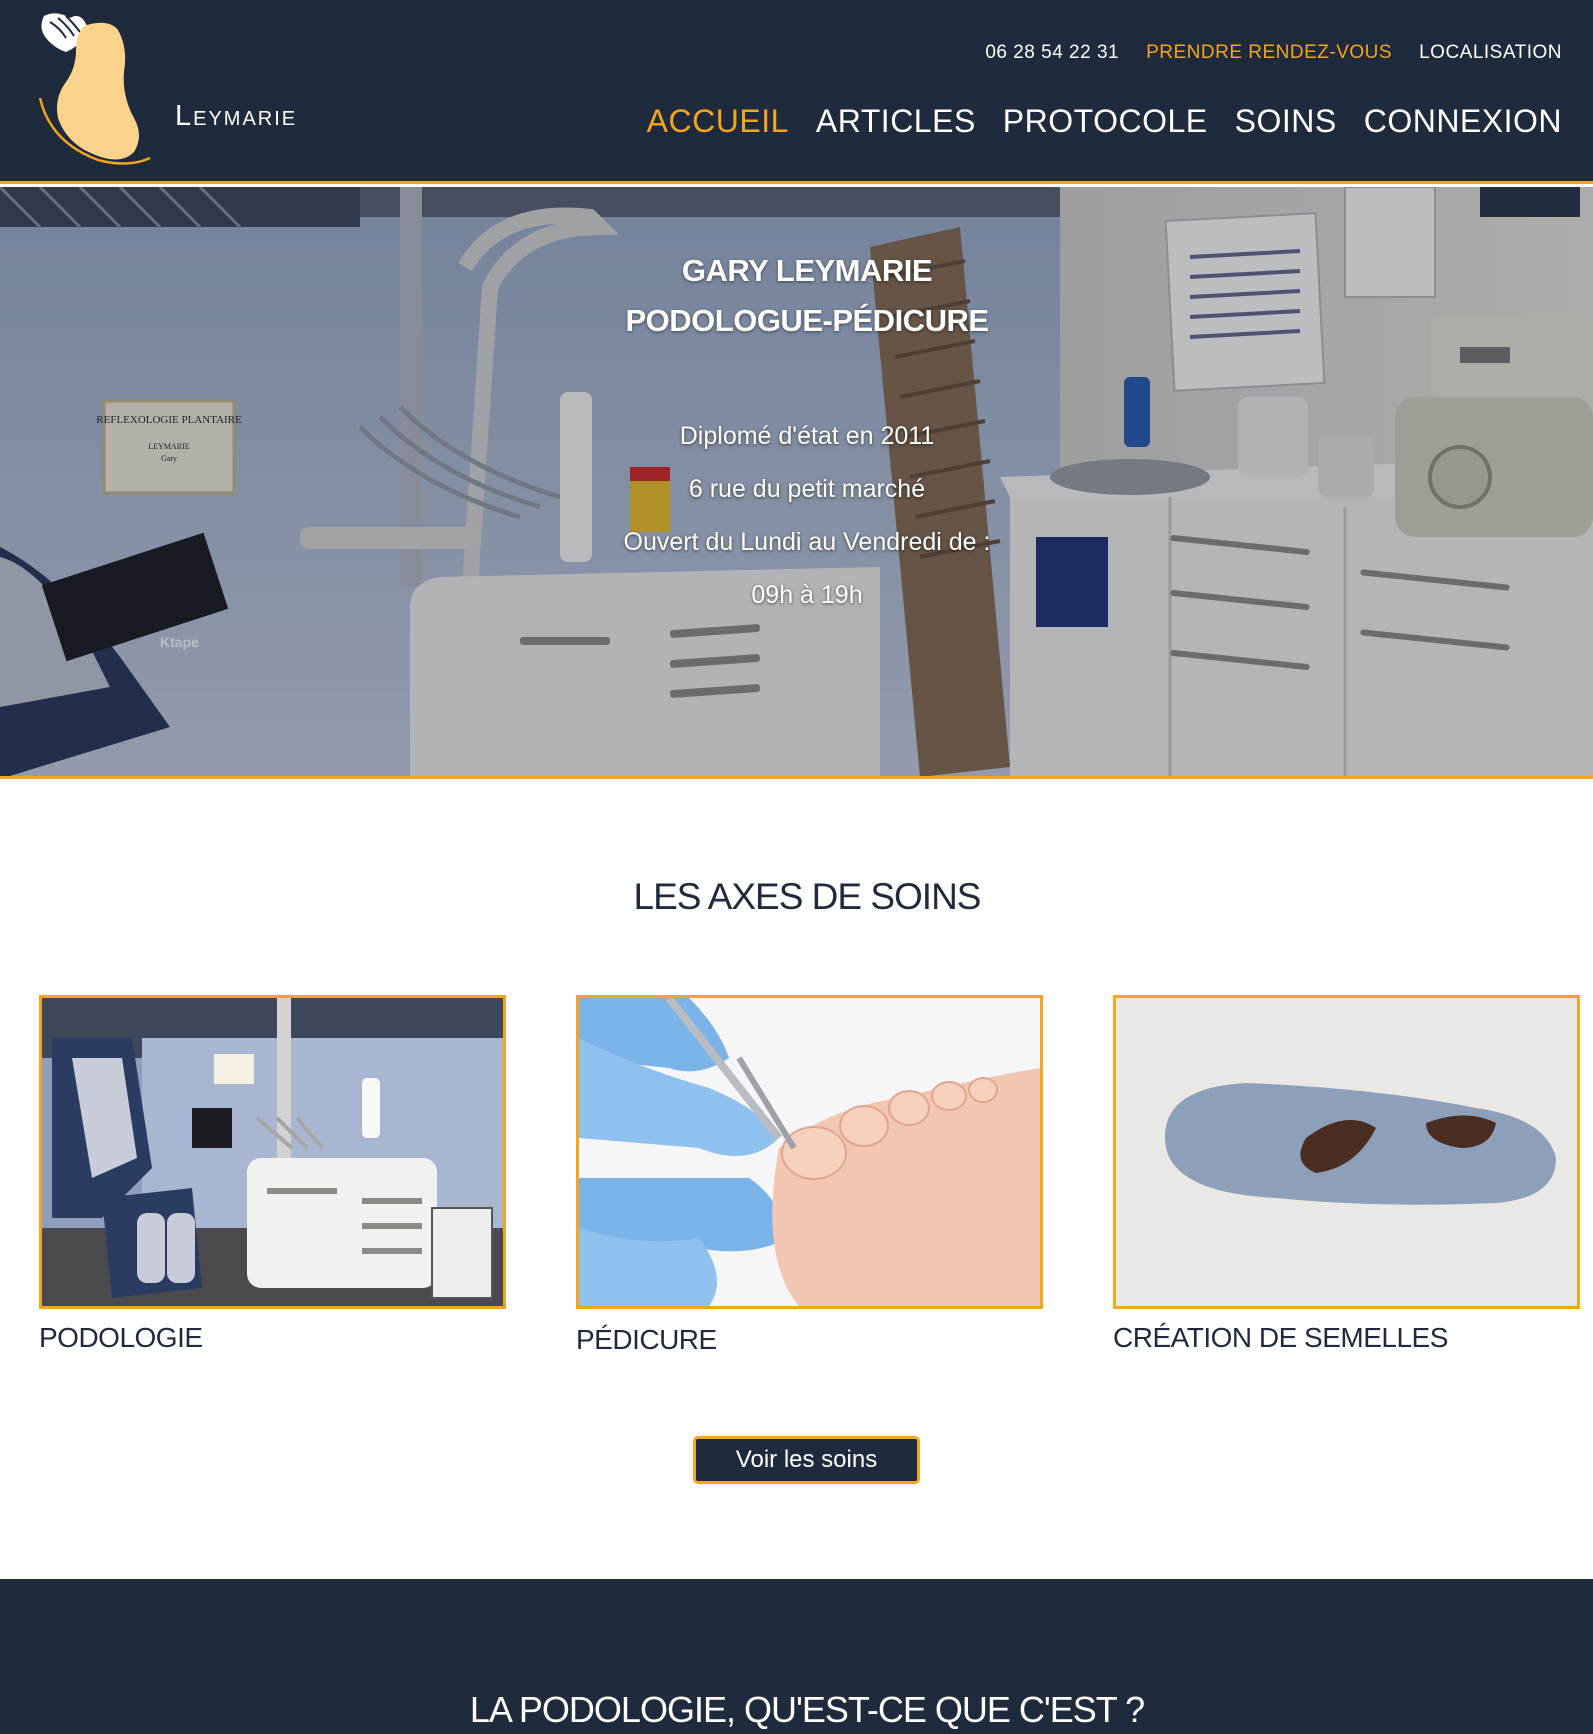  I want to click on hero-info-address: 6 rue du petit marché, so click(807, 489).